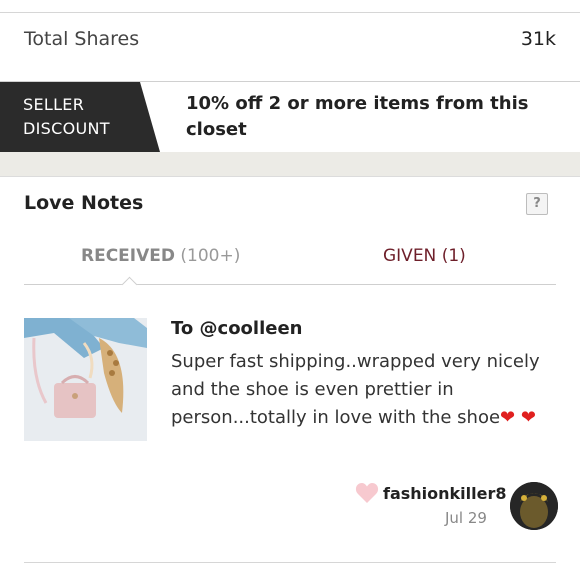  I want to click on sender-username: fashionkiller8, so click(445, 493).